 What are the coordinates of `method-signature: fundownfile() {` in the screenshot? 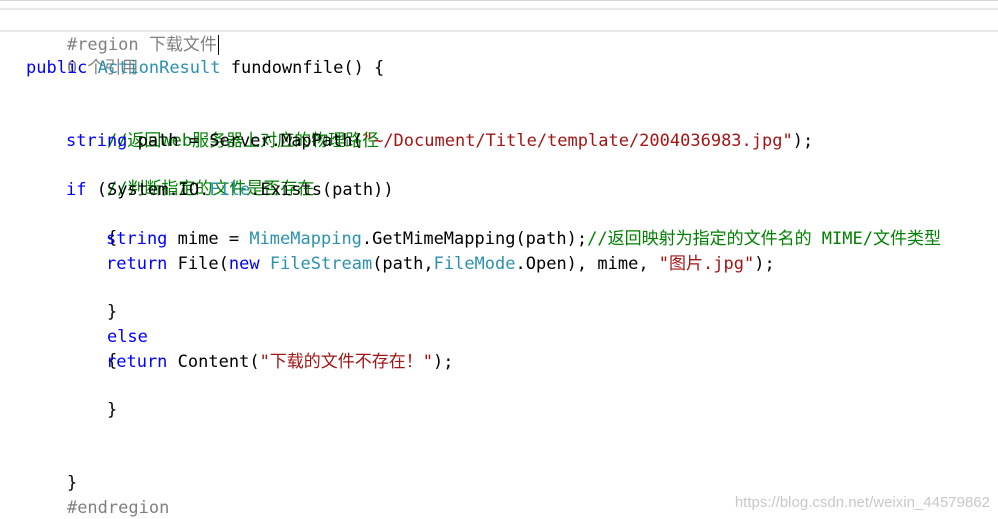 It's located at (307, 68).